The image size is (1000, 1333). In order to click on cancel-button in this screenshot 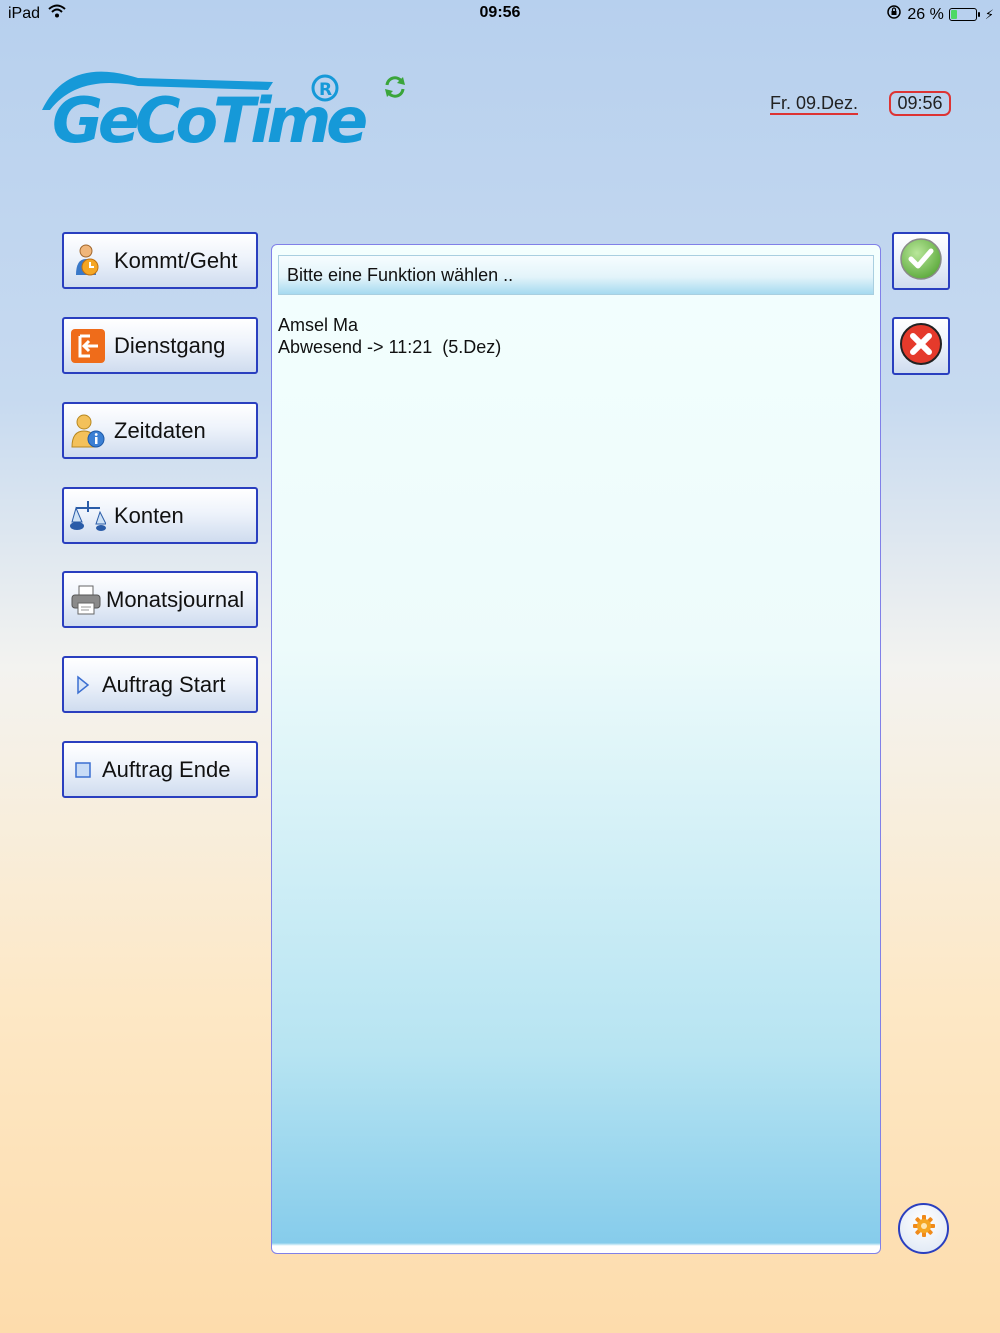, I will do `click(921, 346)`.